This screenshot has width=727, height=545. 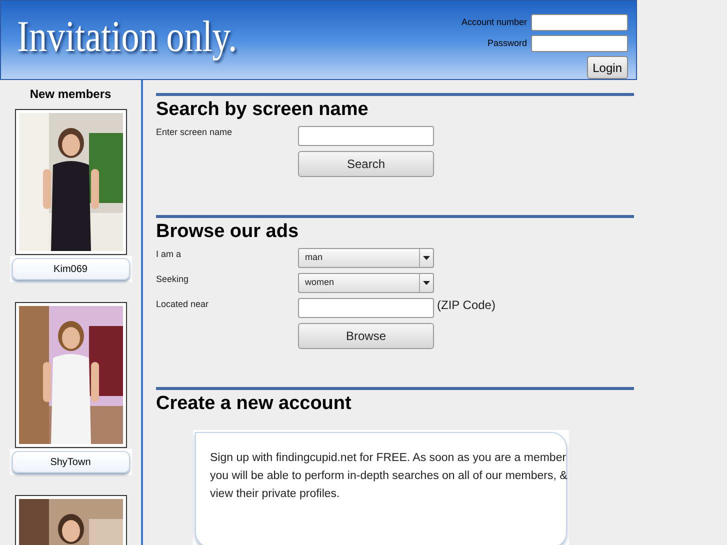 I want to click on screen-name-field, so click(x=366, y=136).